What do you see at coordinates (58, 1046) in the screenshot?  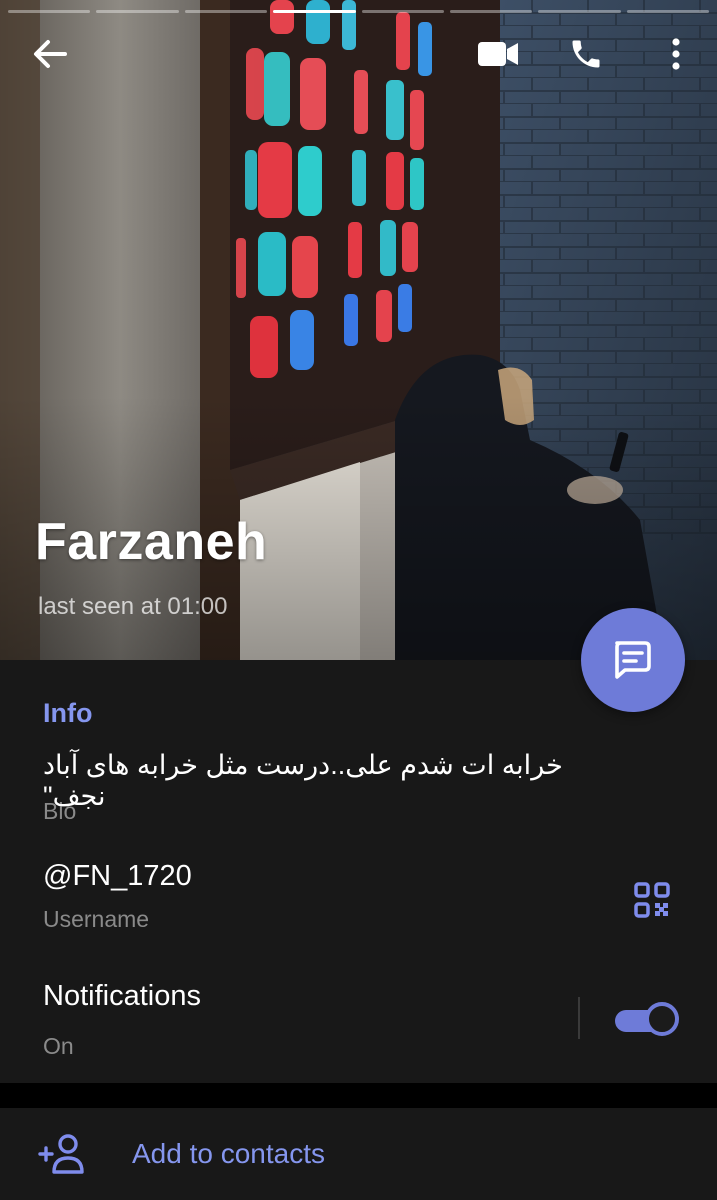 I see `notifications-state: On` at bounding box center [58, 1046].